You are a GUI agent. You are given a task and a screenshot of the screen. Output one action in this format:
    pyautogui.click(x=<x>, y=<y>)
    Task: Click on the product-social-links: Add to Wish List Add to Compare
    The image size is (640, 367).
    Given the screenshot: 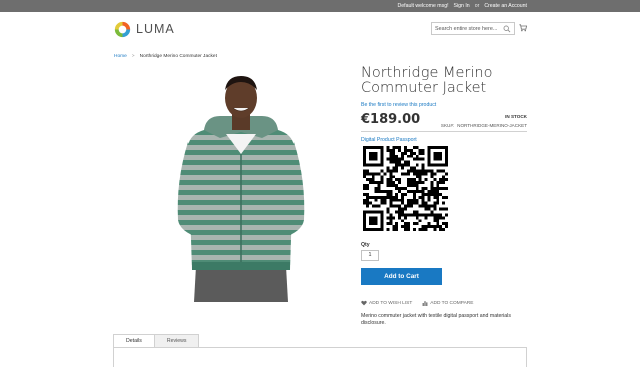 What is the action you would take?
    pyautogui.click(x=417, y=303)
    